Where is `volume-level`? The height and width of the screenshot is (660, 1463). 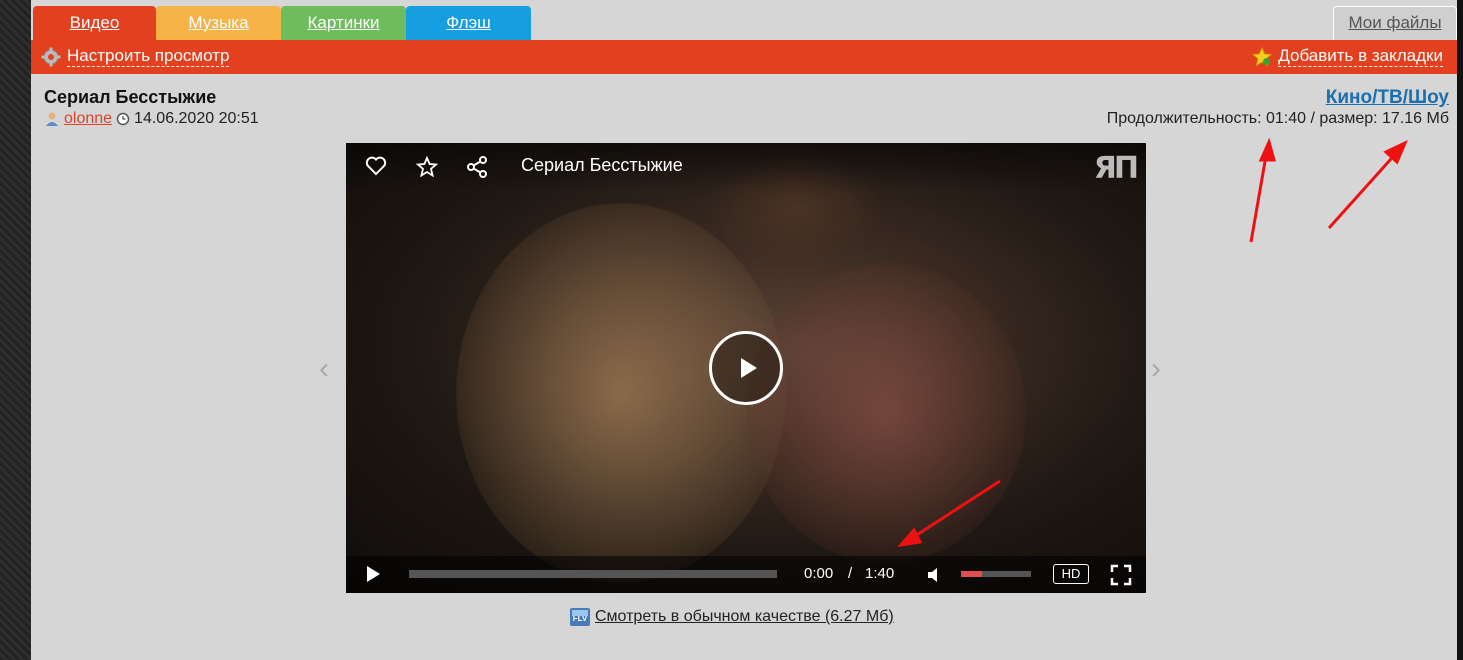
volume-level is located at coordinates (971, 574).